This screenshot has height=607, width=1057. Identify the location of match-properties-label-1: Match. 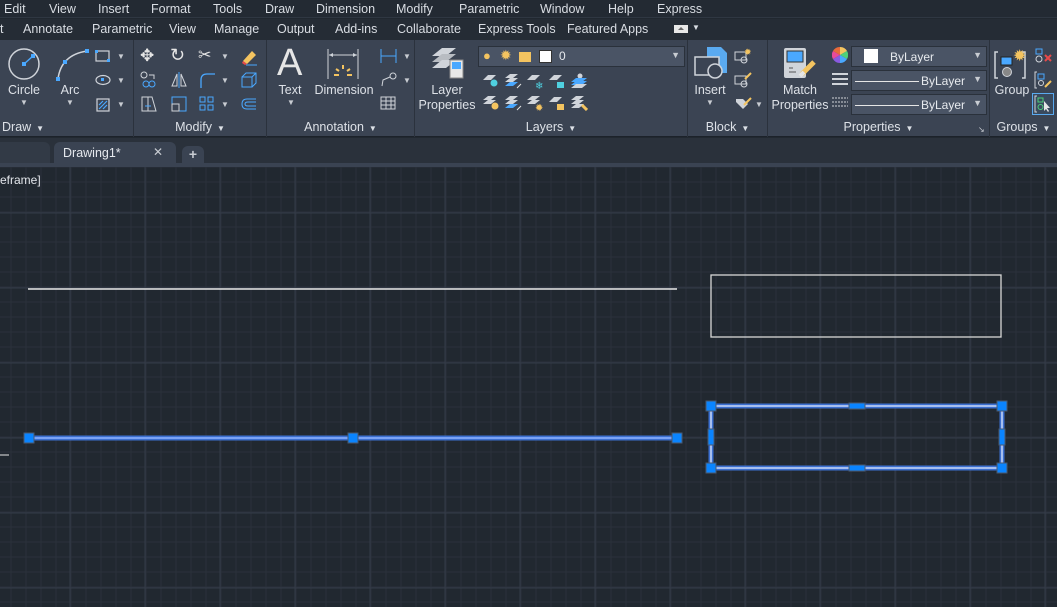
(800, 90).